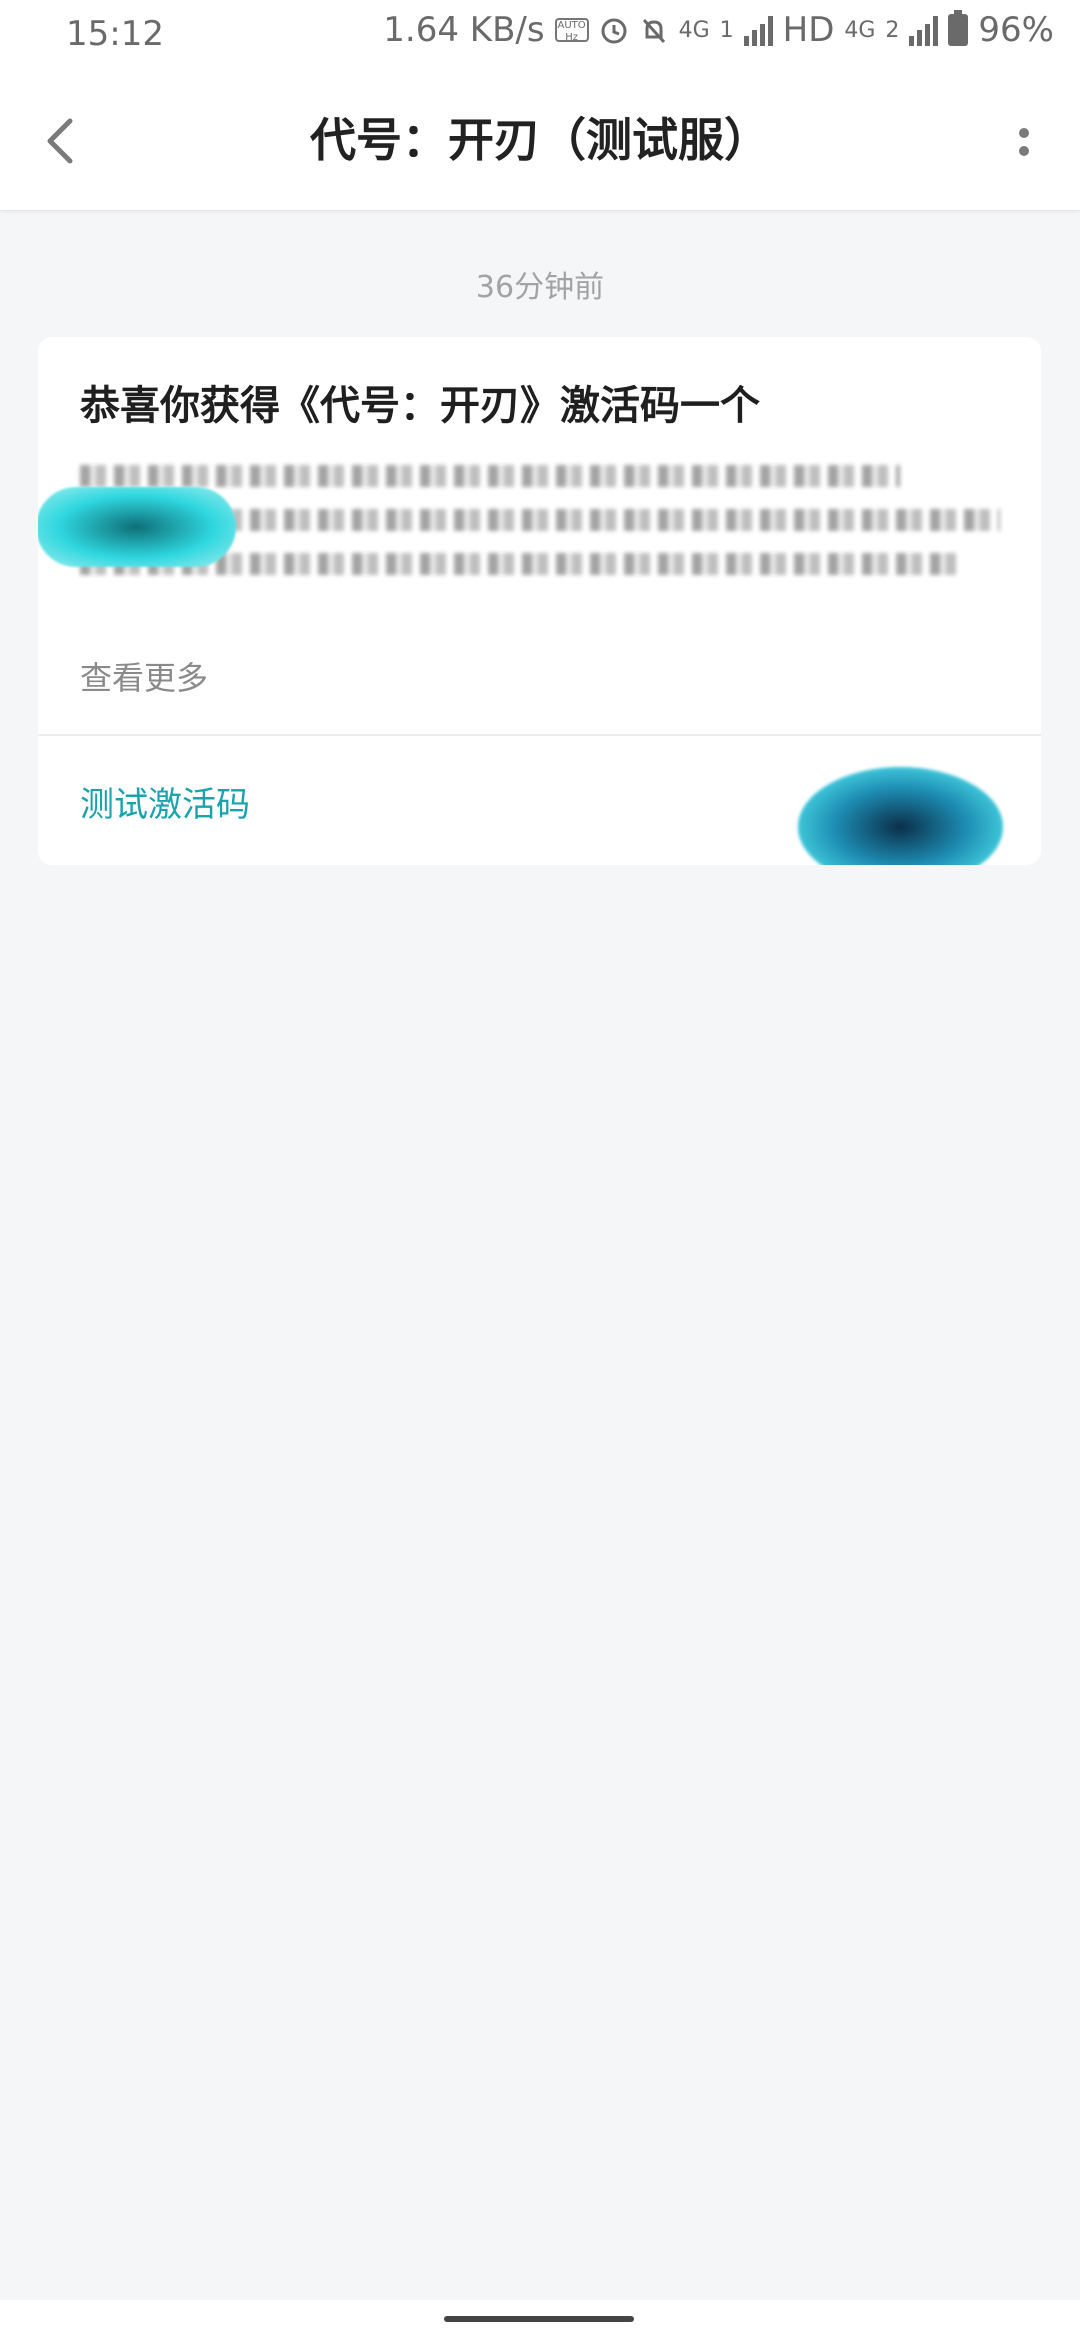 This screenshot has width=1080, height=2340. What do you see at coordinates (115, 34) in the screenshot?
I see `status-time: 15:12` at bounding box center [115, 34].